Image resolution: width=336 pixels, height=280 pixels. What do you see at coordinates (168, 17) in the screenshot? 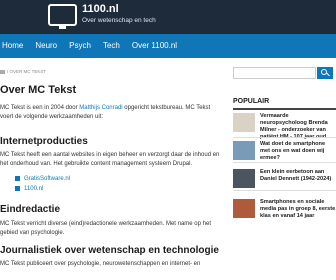
I see `site-header: 1100.nl Over wetenschap en tech` at bounding box center [168, 17].